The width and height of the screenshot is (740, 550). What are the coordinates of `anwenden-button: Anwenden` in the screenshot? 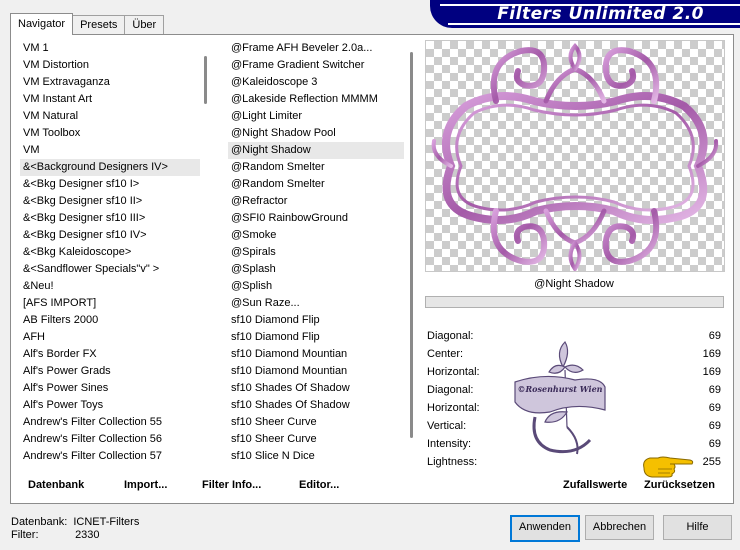 It's located at (545, 528).